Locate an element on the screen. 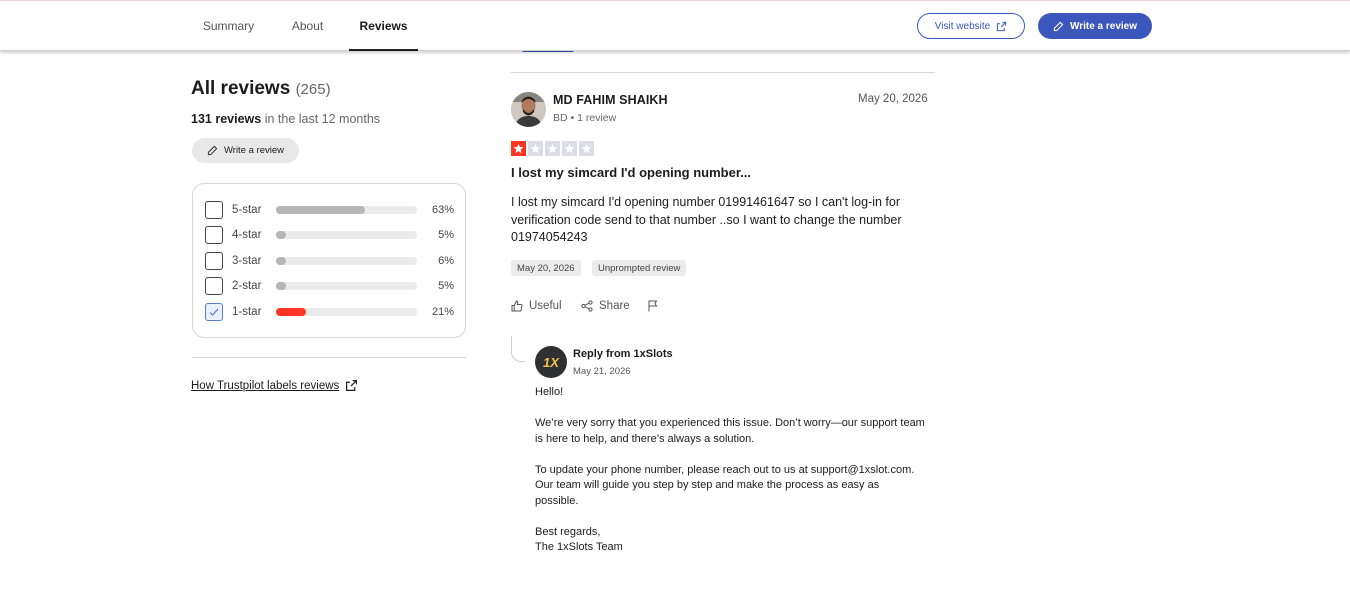 This screenshot has height=593, width=1350. share-icon is located at coordinates (587, 306).